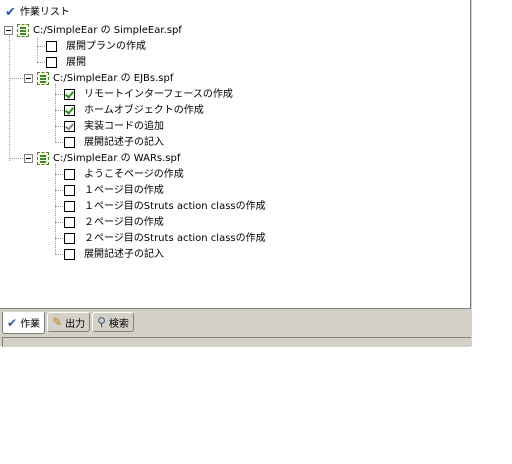 The image size is (512, 464). What do you see at coordinates (75, 324) in the screenshot?
I see `tab-label: 出力` at bounding box center [75, 324].